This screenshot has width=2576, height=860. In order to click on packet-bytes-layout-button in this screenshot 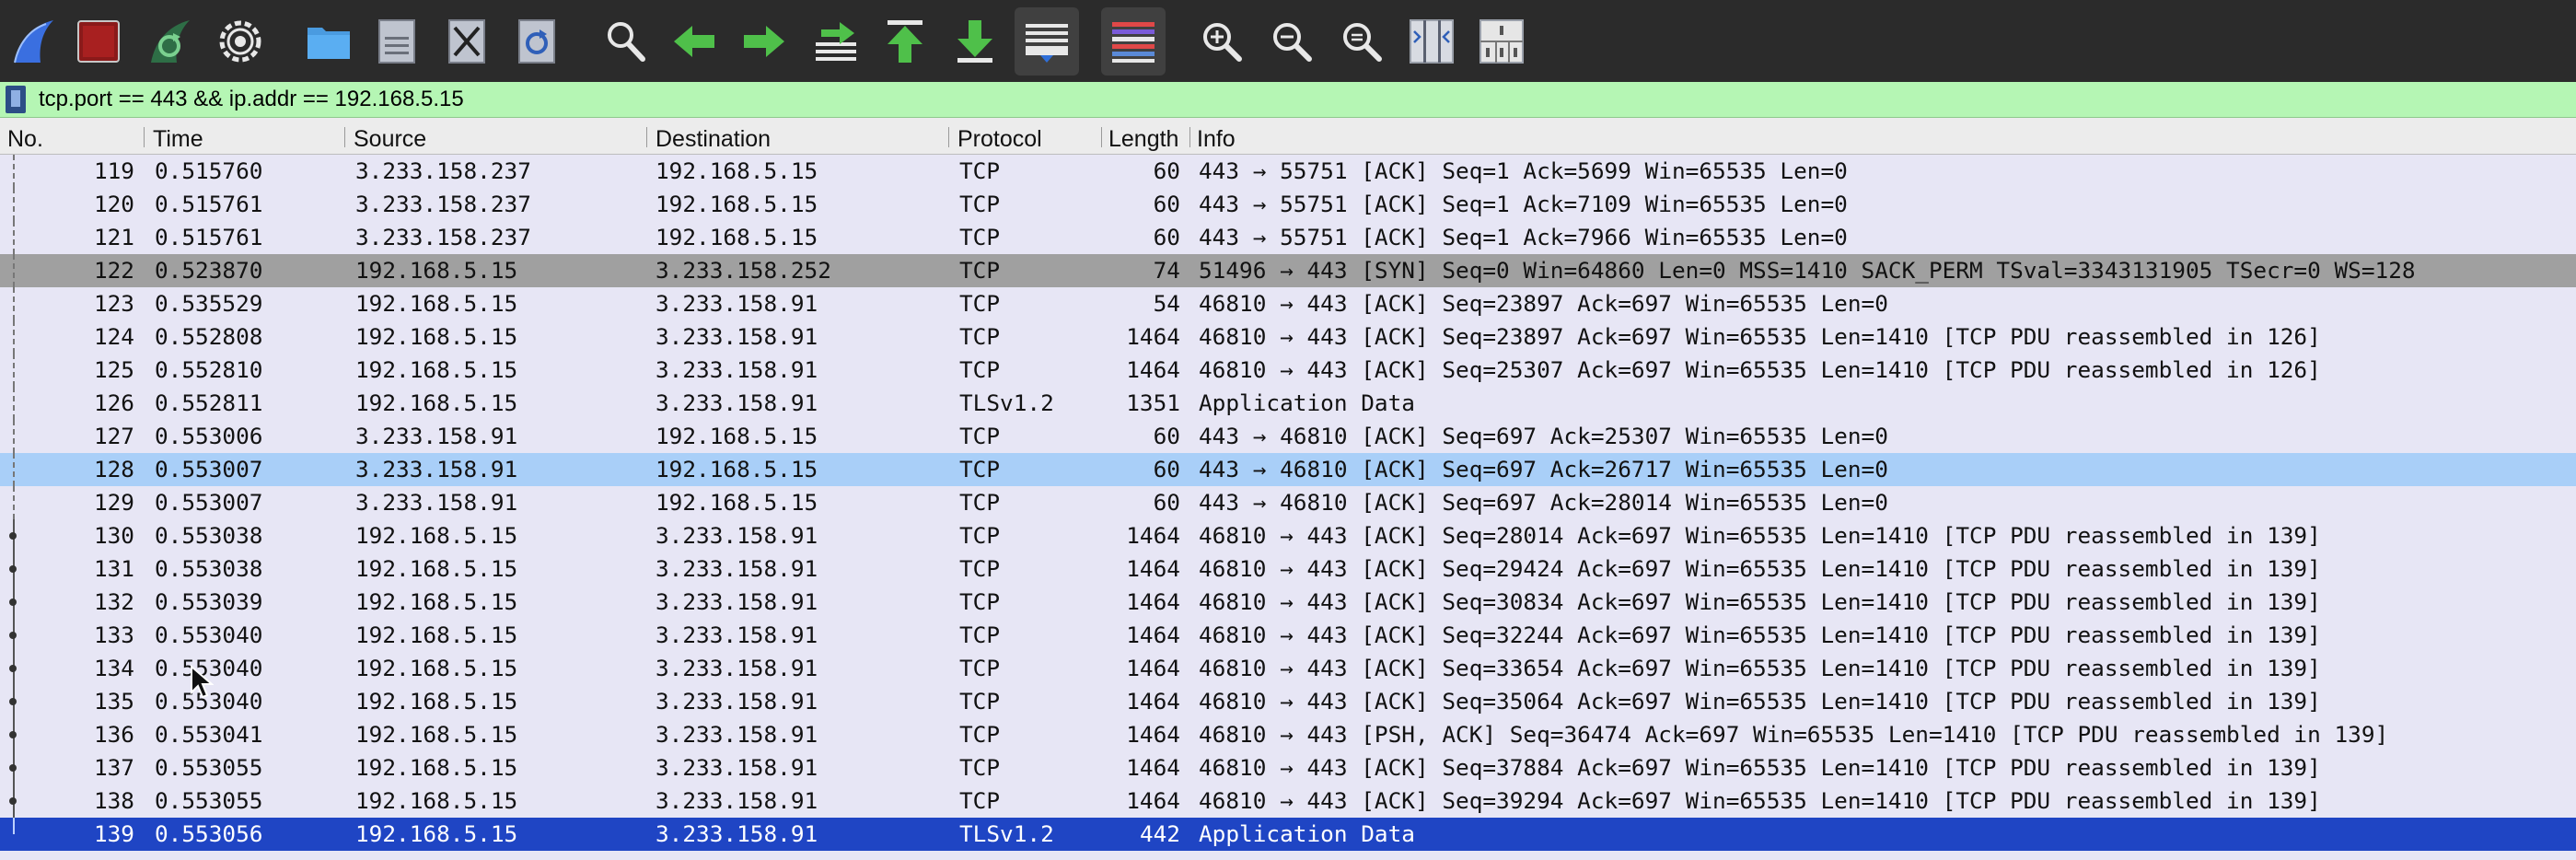, I will do `click(1501, 41)`.